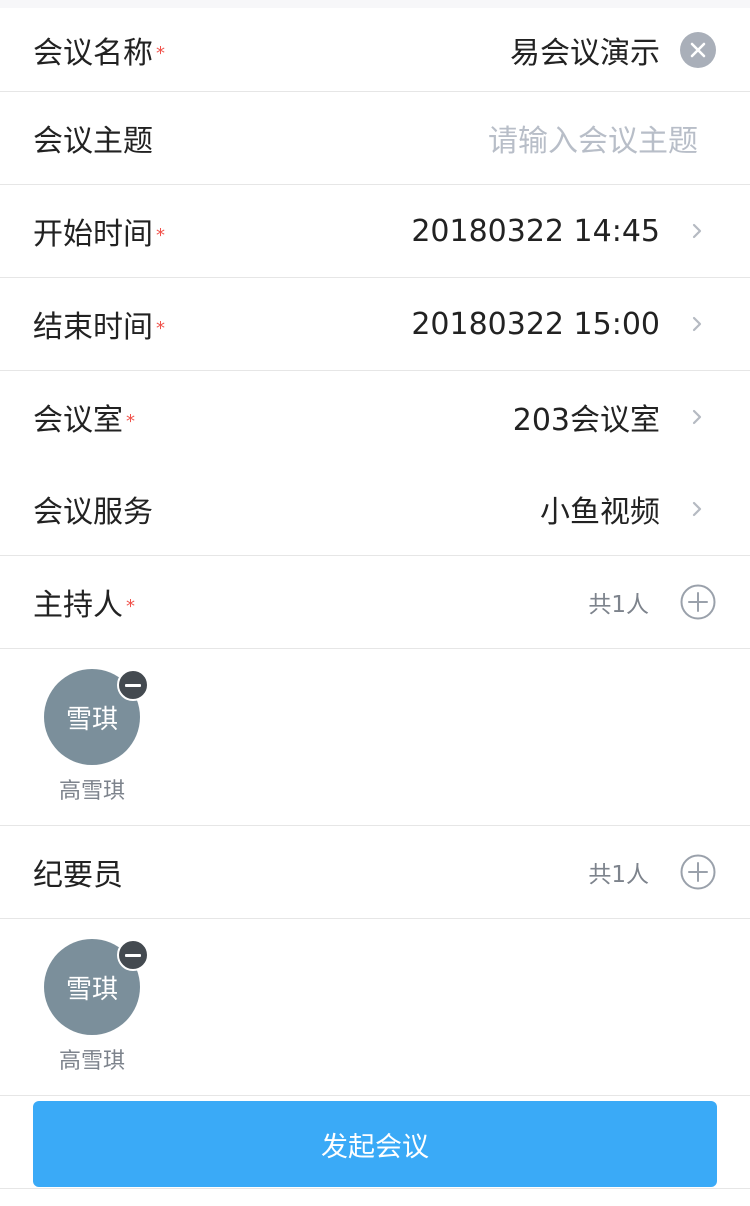 Image resolution: width=750 pixels, height=1206 pixels. Describe the element at coordinates (535, 324) in the screenshot. I see `end-time-value: 20180322 15:00` at that location.